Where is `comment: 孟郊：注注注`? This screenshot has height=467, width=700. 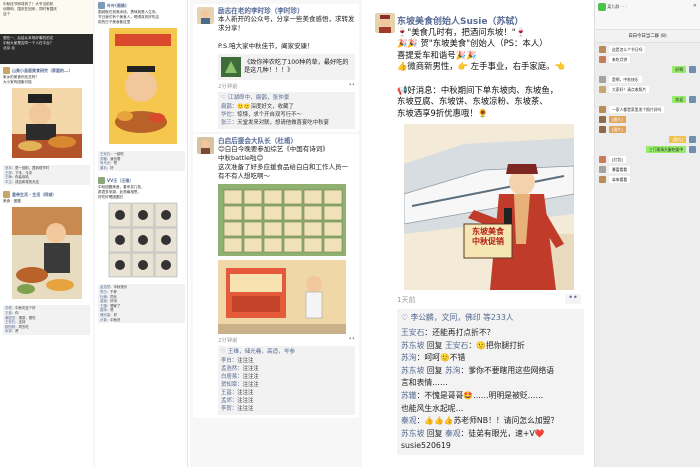 comment: 孟郊：注注注 is located at coordinates (286, 401).